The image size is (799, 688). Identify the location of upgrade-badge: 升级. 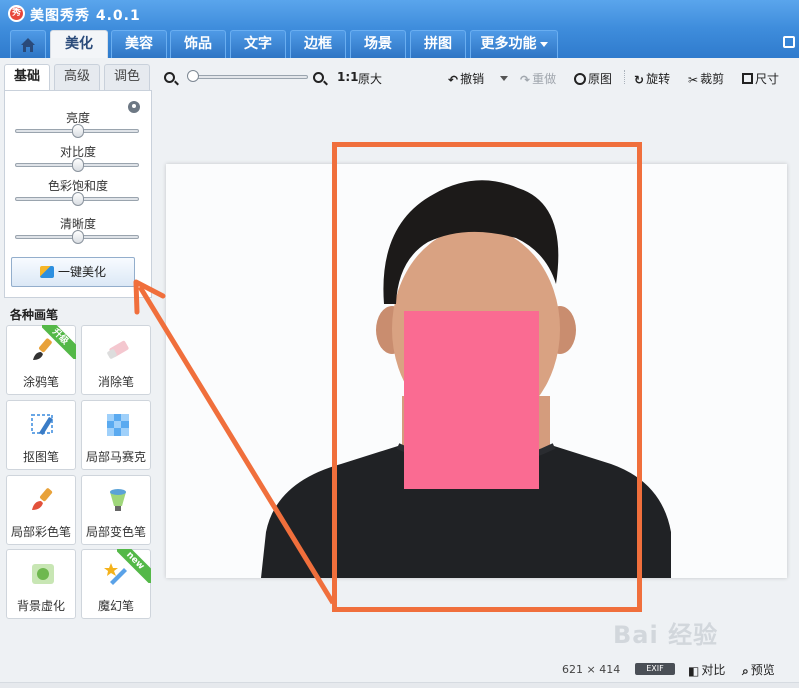
(59, 342).